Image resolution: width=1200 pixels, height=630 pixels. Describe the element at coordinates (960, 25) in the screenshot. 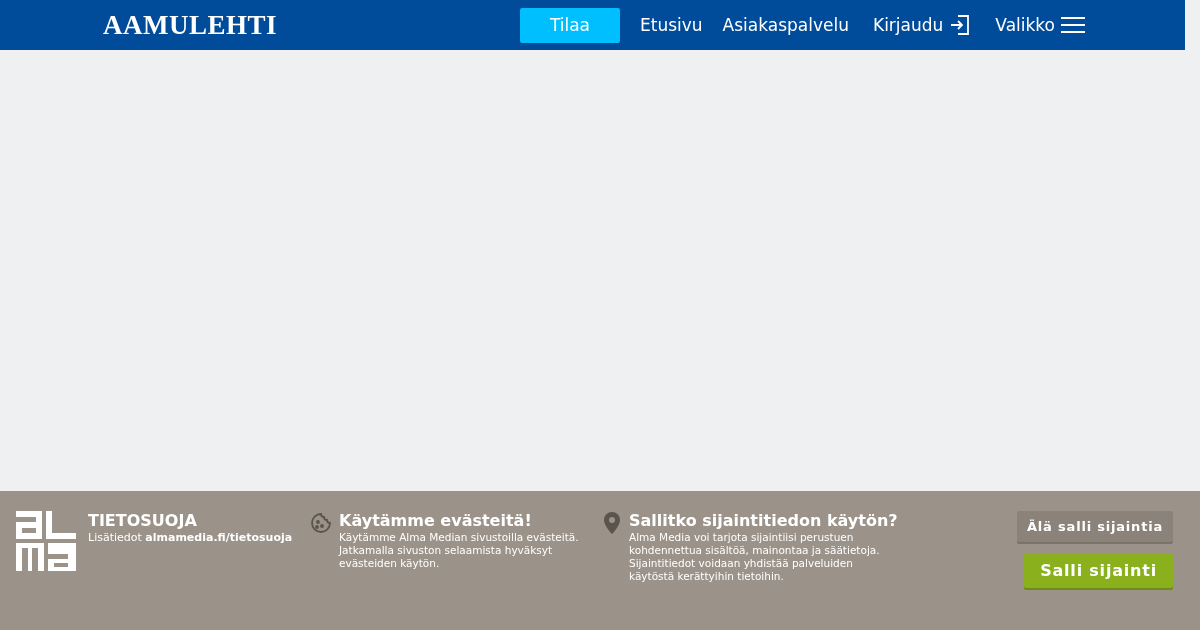

I see `login-icon` at that location.